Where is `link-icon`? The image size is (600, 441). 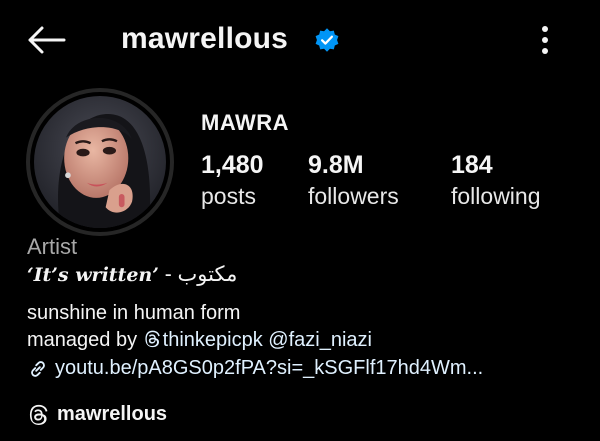
link-icon is located at coordinates (38, 368).